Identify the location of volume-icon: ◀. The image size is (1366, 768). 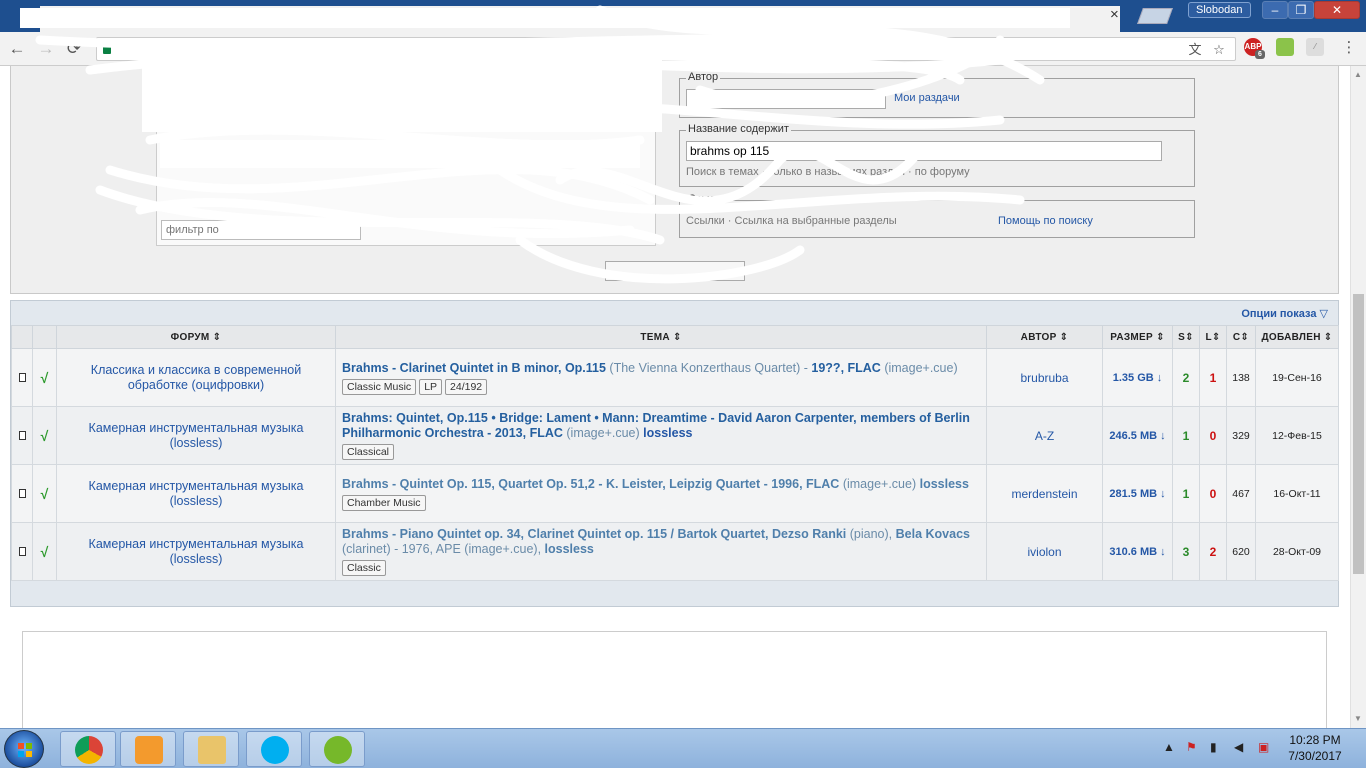
(1238, 747).